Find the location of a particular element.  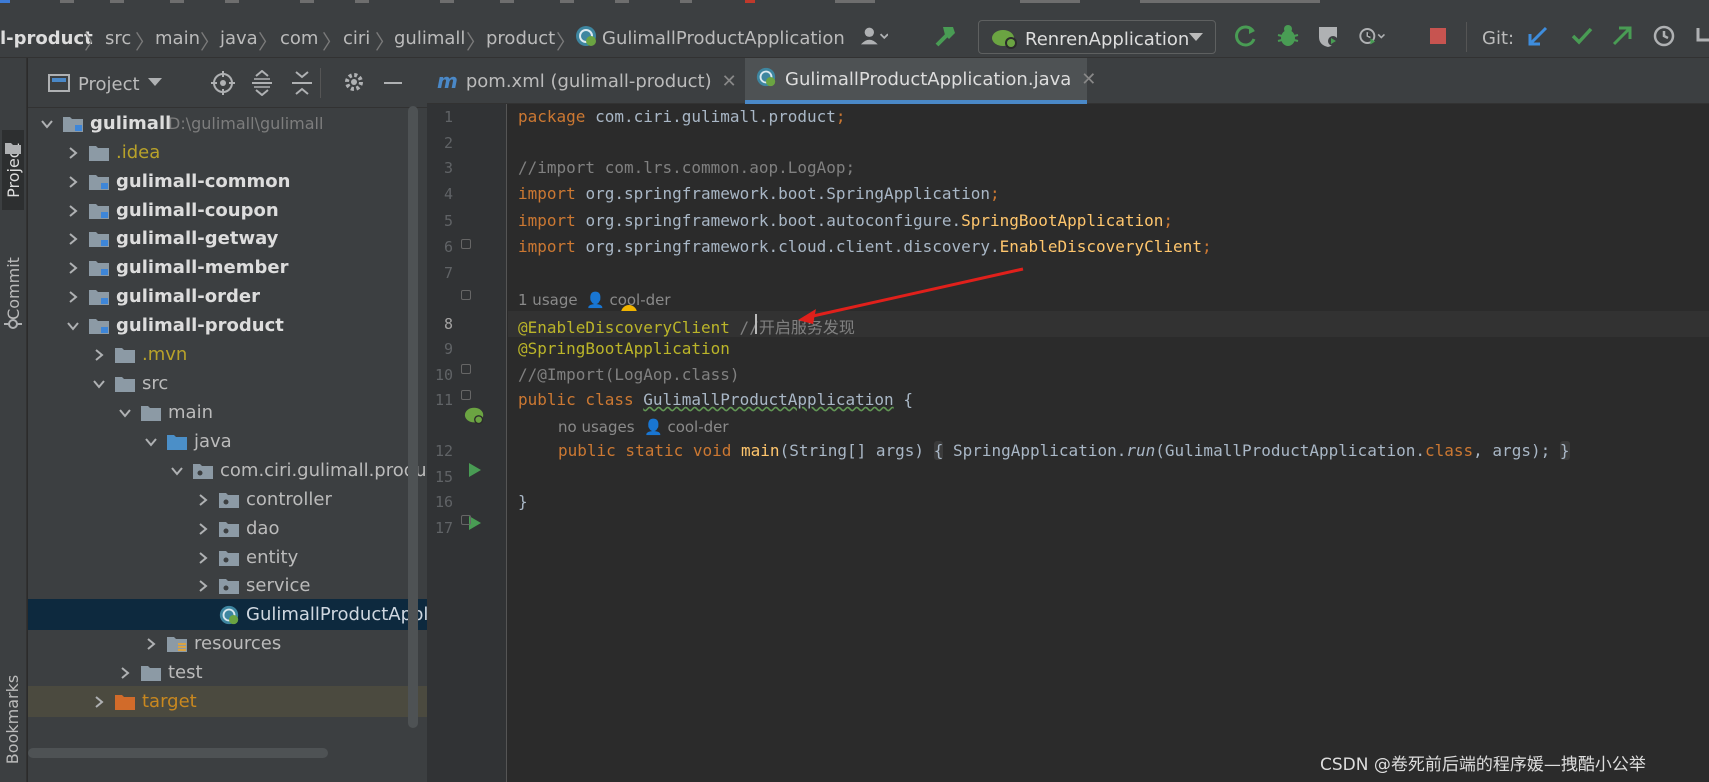

tree-item: gulimall-product is located at coordinates (227, 325).